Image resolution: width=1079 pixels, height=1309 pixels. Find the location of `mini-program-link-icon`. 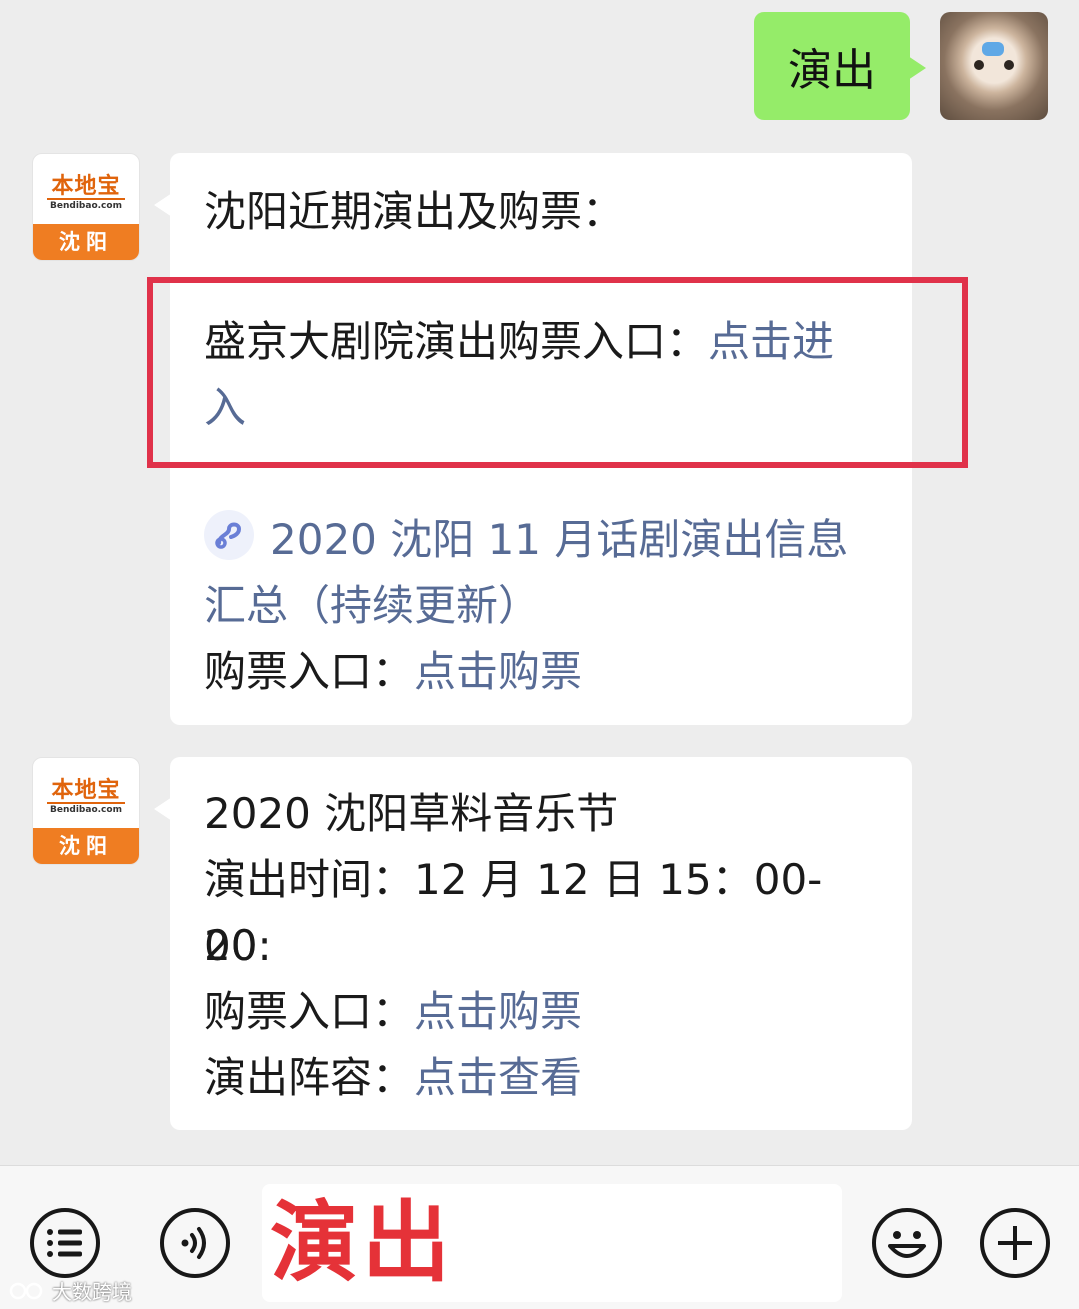

mini-program-link-icon is located at coordinates (229, 535).